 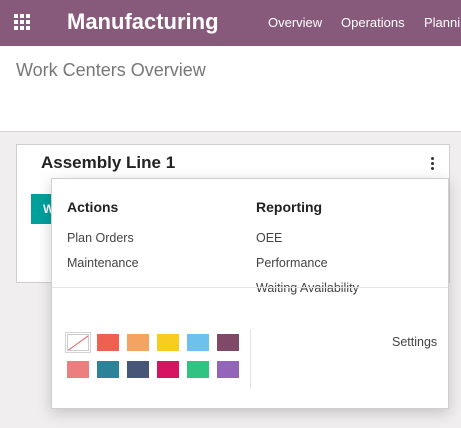 I want to click on color-swatch-crimson, so click(x=168, y=369).